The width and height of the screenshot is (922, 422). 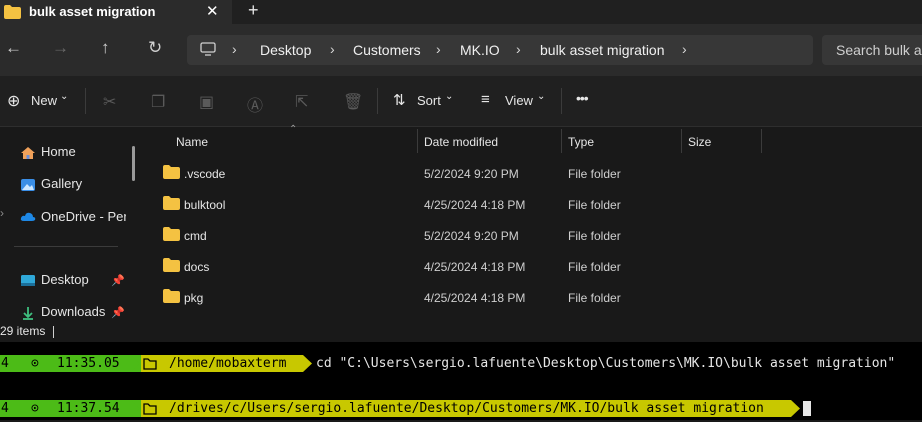 What do you see at coordinates (480, 50) in the screenshot?
I see `breadcrumb-mkio: MK.IO` at bounding box center [480, 50].